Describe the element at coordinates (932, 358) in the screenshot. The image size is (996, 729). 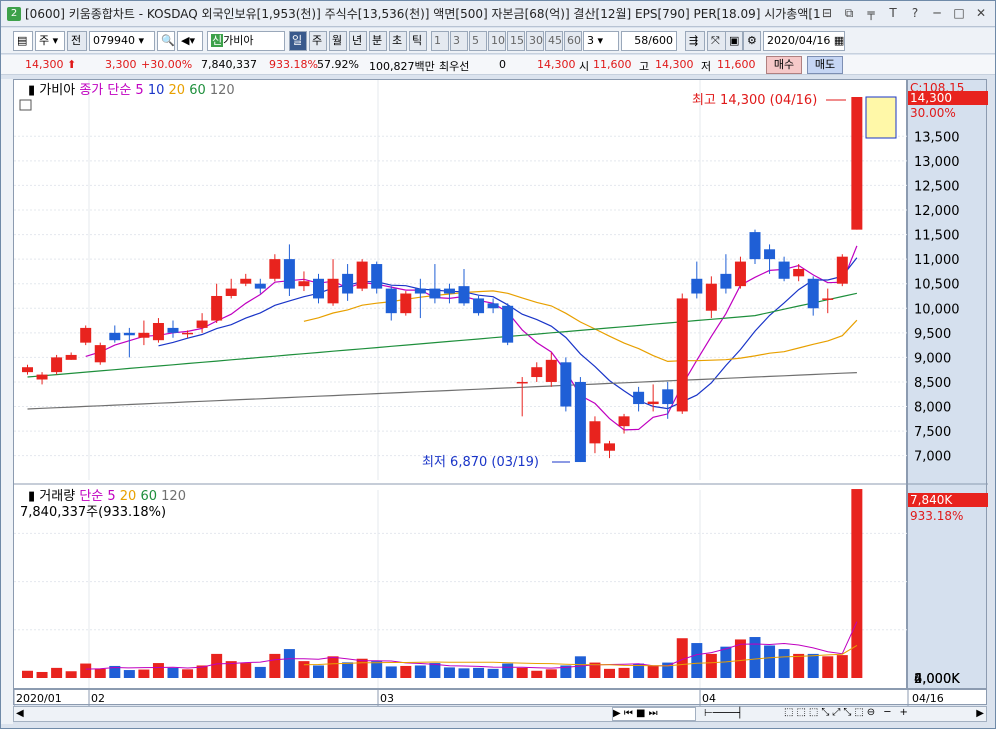
I see `price-tick: 9,000` at that location.